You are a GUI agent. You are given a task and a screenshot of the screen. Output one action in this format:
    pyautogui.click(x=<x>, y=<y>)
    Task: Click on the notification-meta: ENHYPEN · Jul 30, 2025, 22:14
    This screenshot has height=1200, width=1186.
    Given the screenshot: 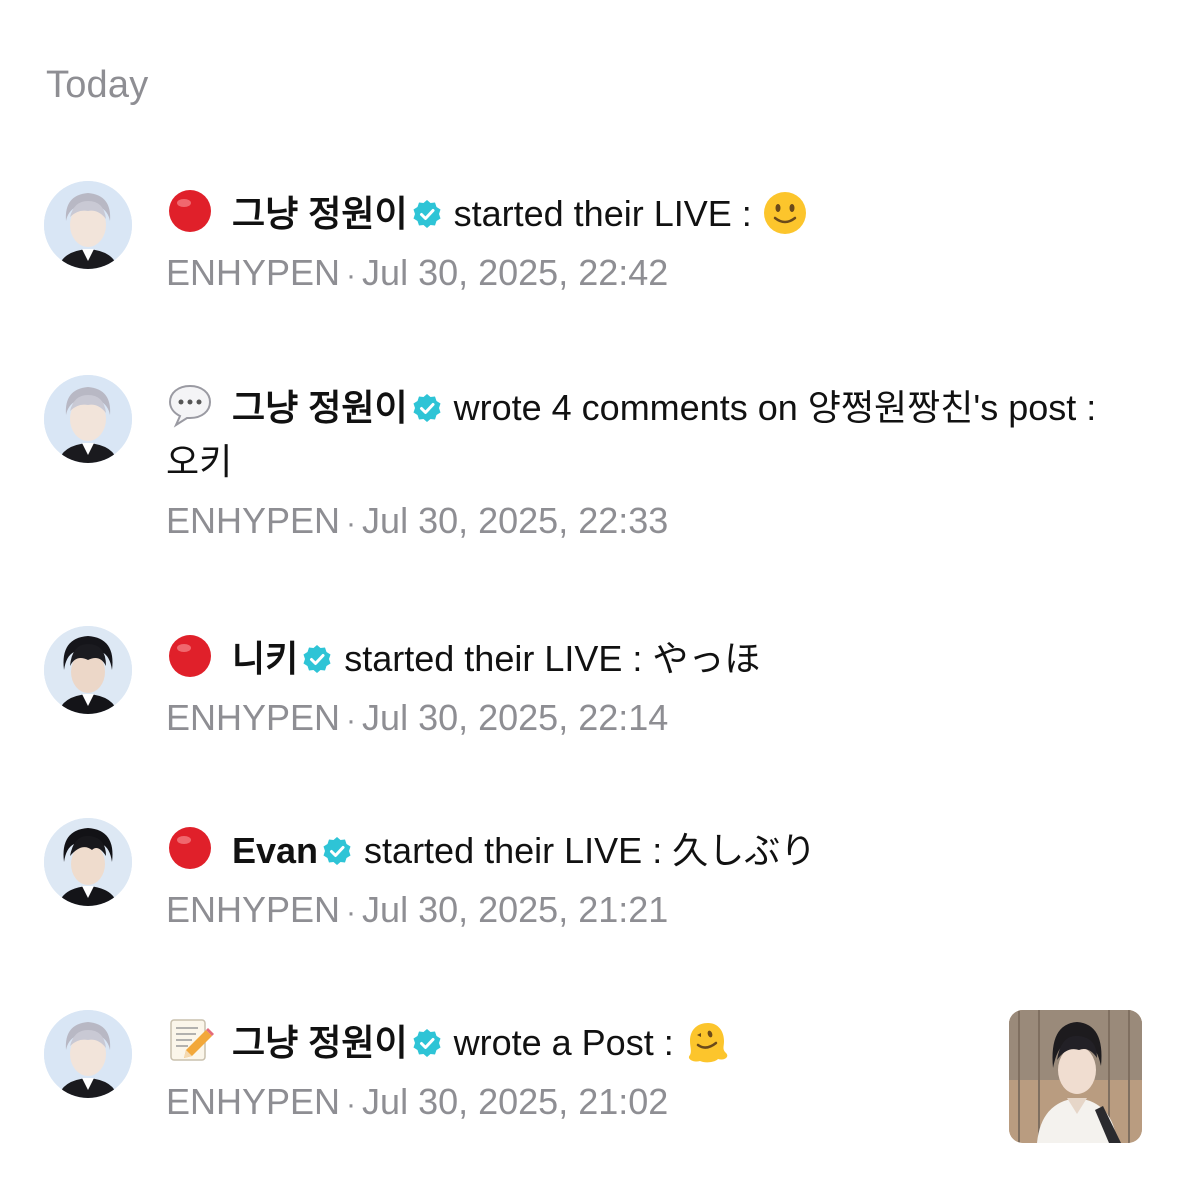 What is the action you would take?
    pyautogui.click(x=646, y=719)
    